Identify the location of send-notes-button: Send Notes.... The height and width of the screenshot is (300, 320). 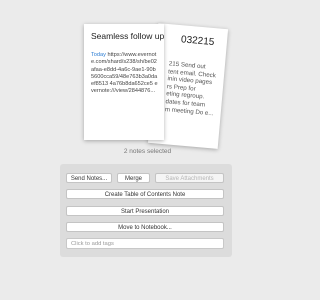
(89, 178).